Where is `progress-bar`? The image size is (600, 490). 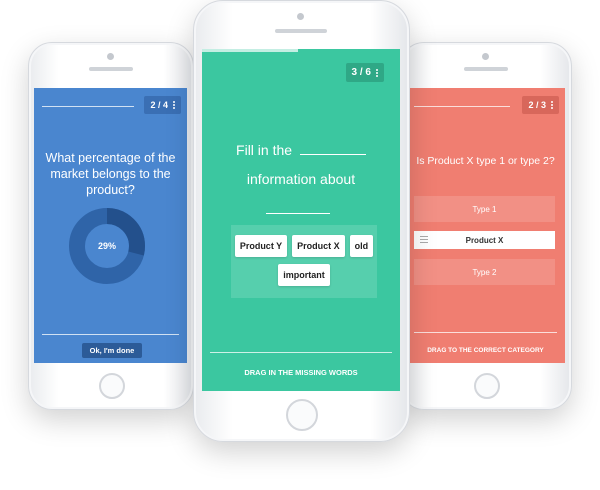 progress-bar is located at coordinates (250, 50).